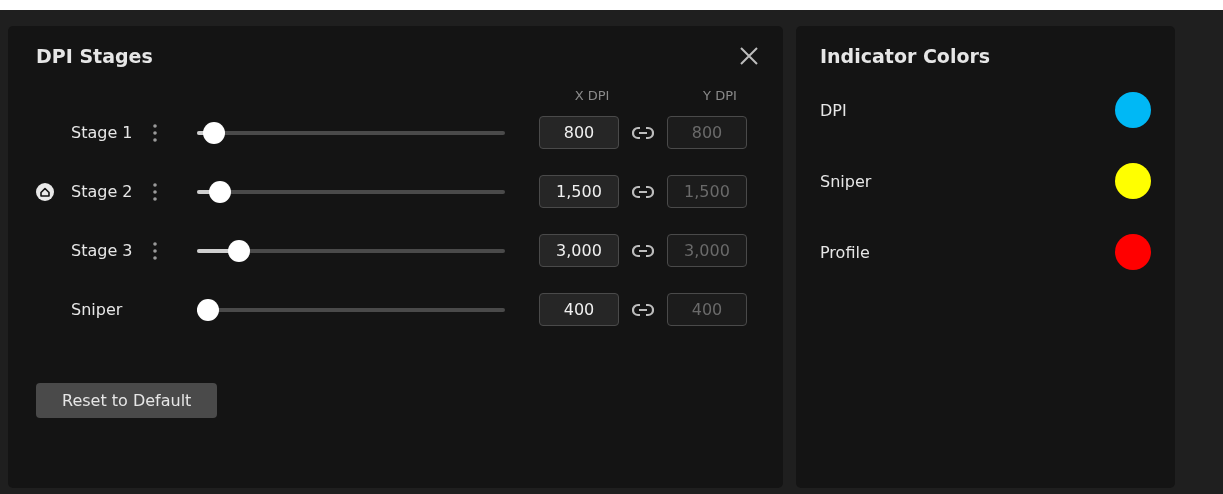 The height and width of the screenshot is (494, 1223). What do you see at coordinates (102, 250) in the screenshot?
I see `stage-label: Stage 3` at bounding box center [102, 250].